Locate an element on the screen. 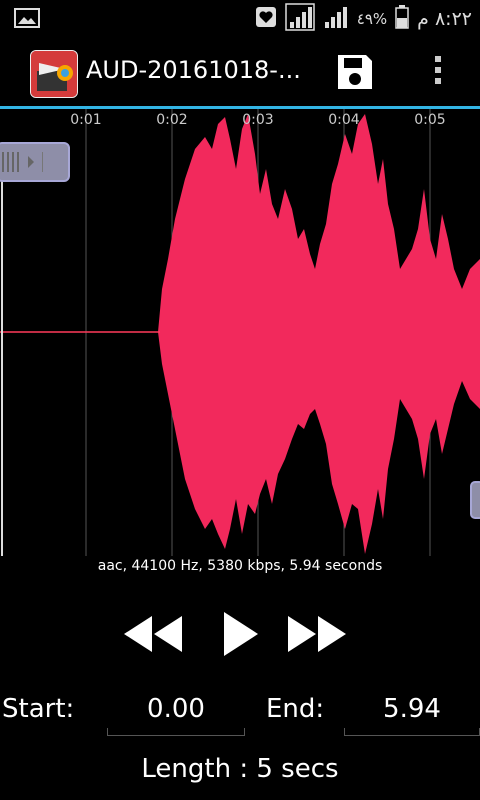 Image resolution: width=480 pixels, height=800 pixels. time-ruler: 0:01 0:02 0:03 0:04 0:05 is located at coordinates (240, 124).